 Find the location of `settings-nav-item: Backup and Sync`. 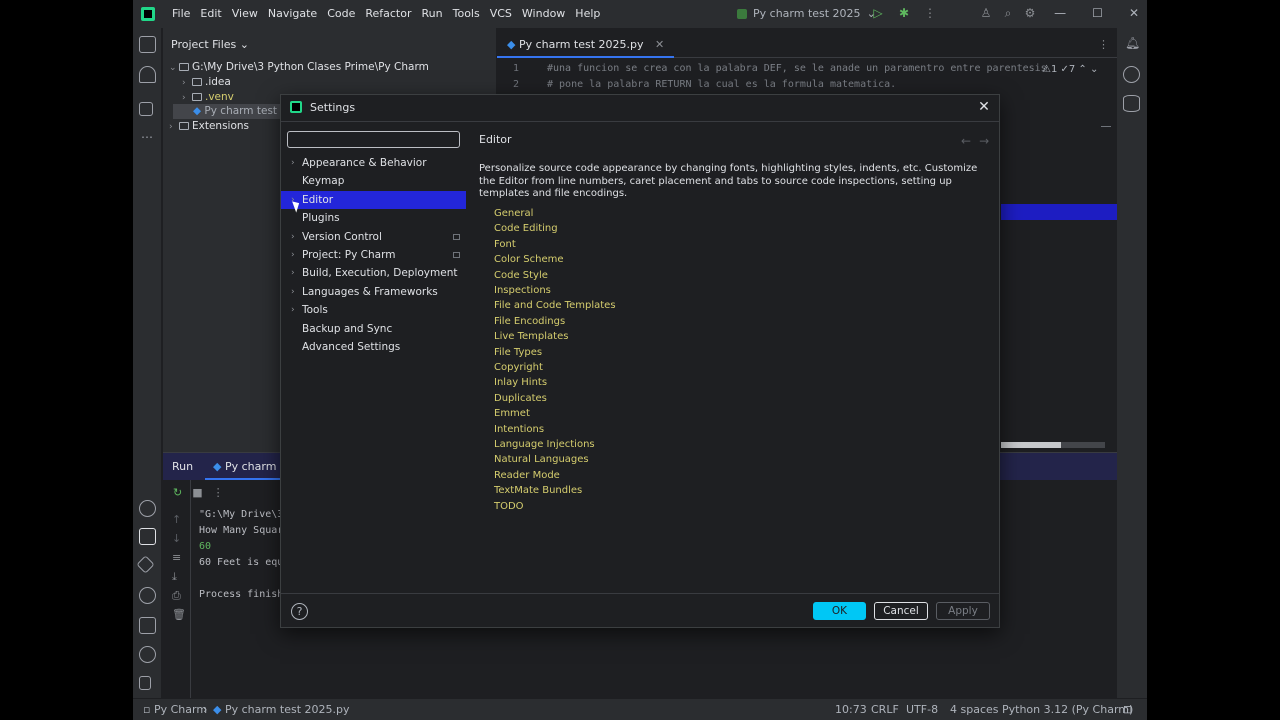

settings-nav-item: Backup and Sync is located at coordinates (373, 329).